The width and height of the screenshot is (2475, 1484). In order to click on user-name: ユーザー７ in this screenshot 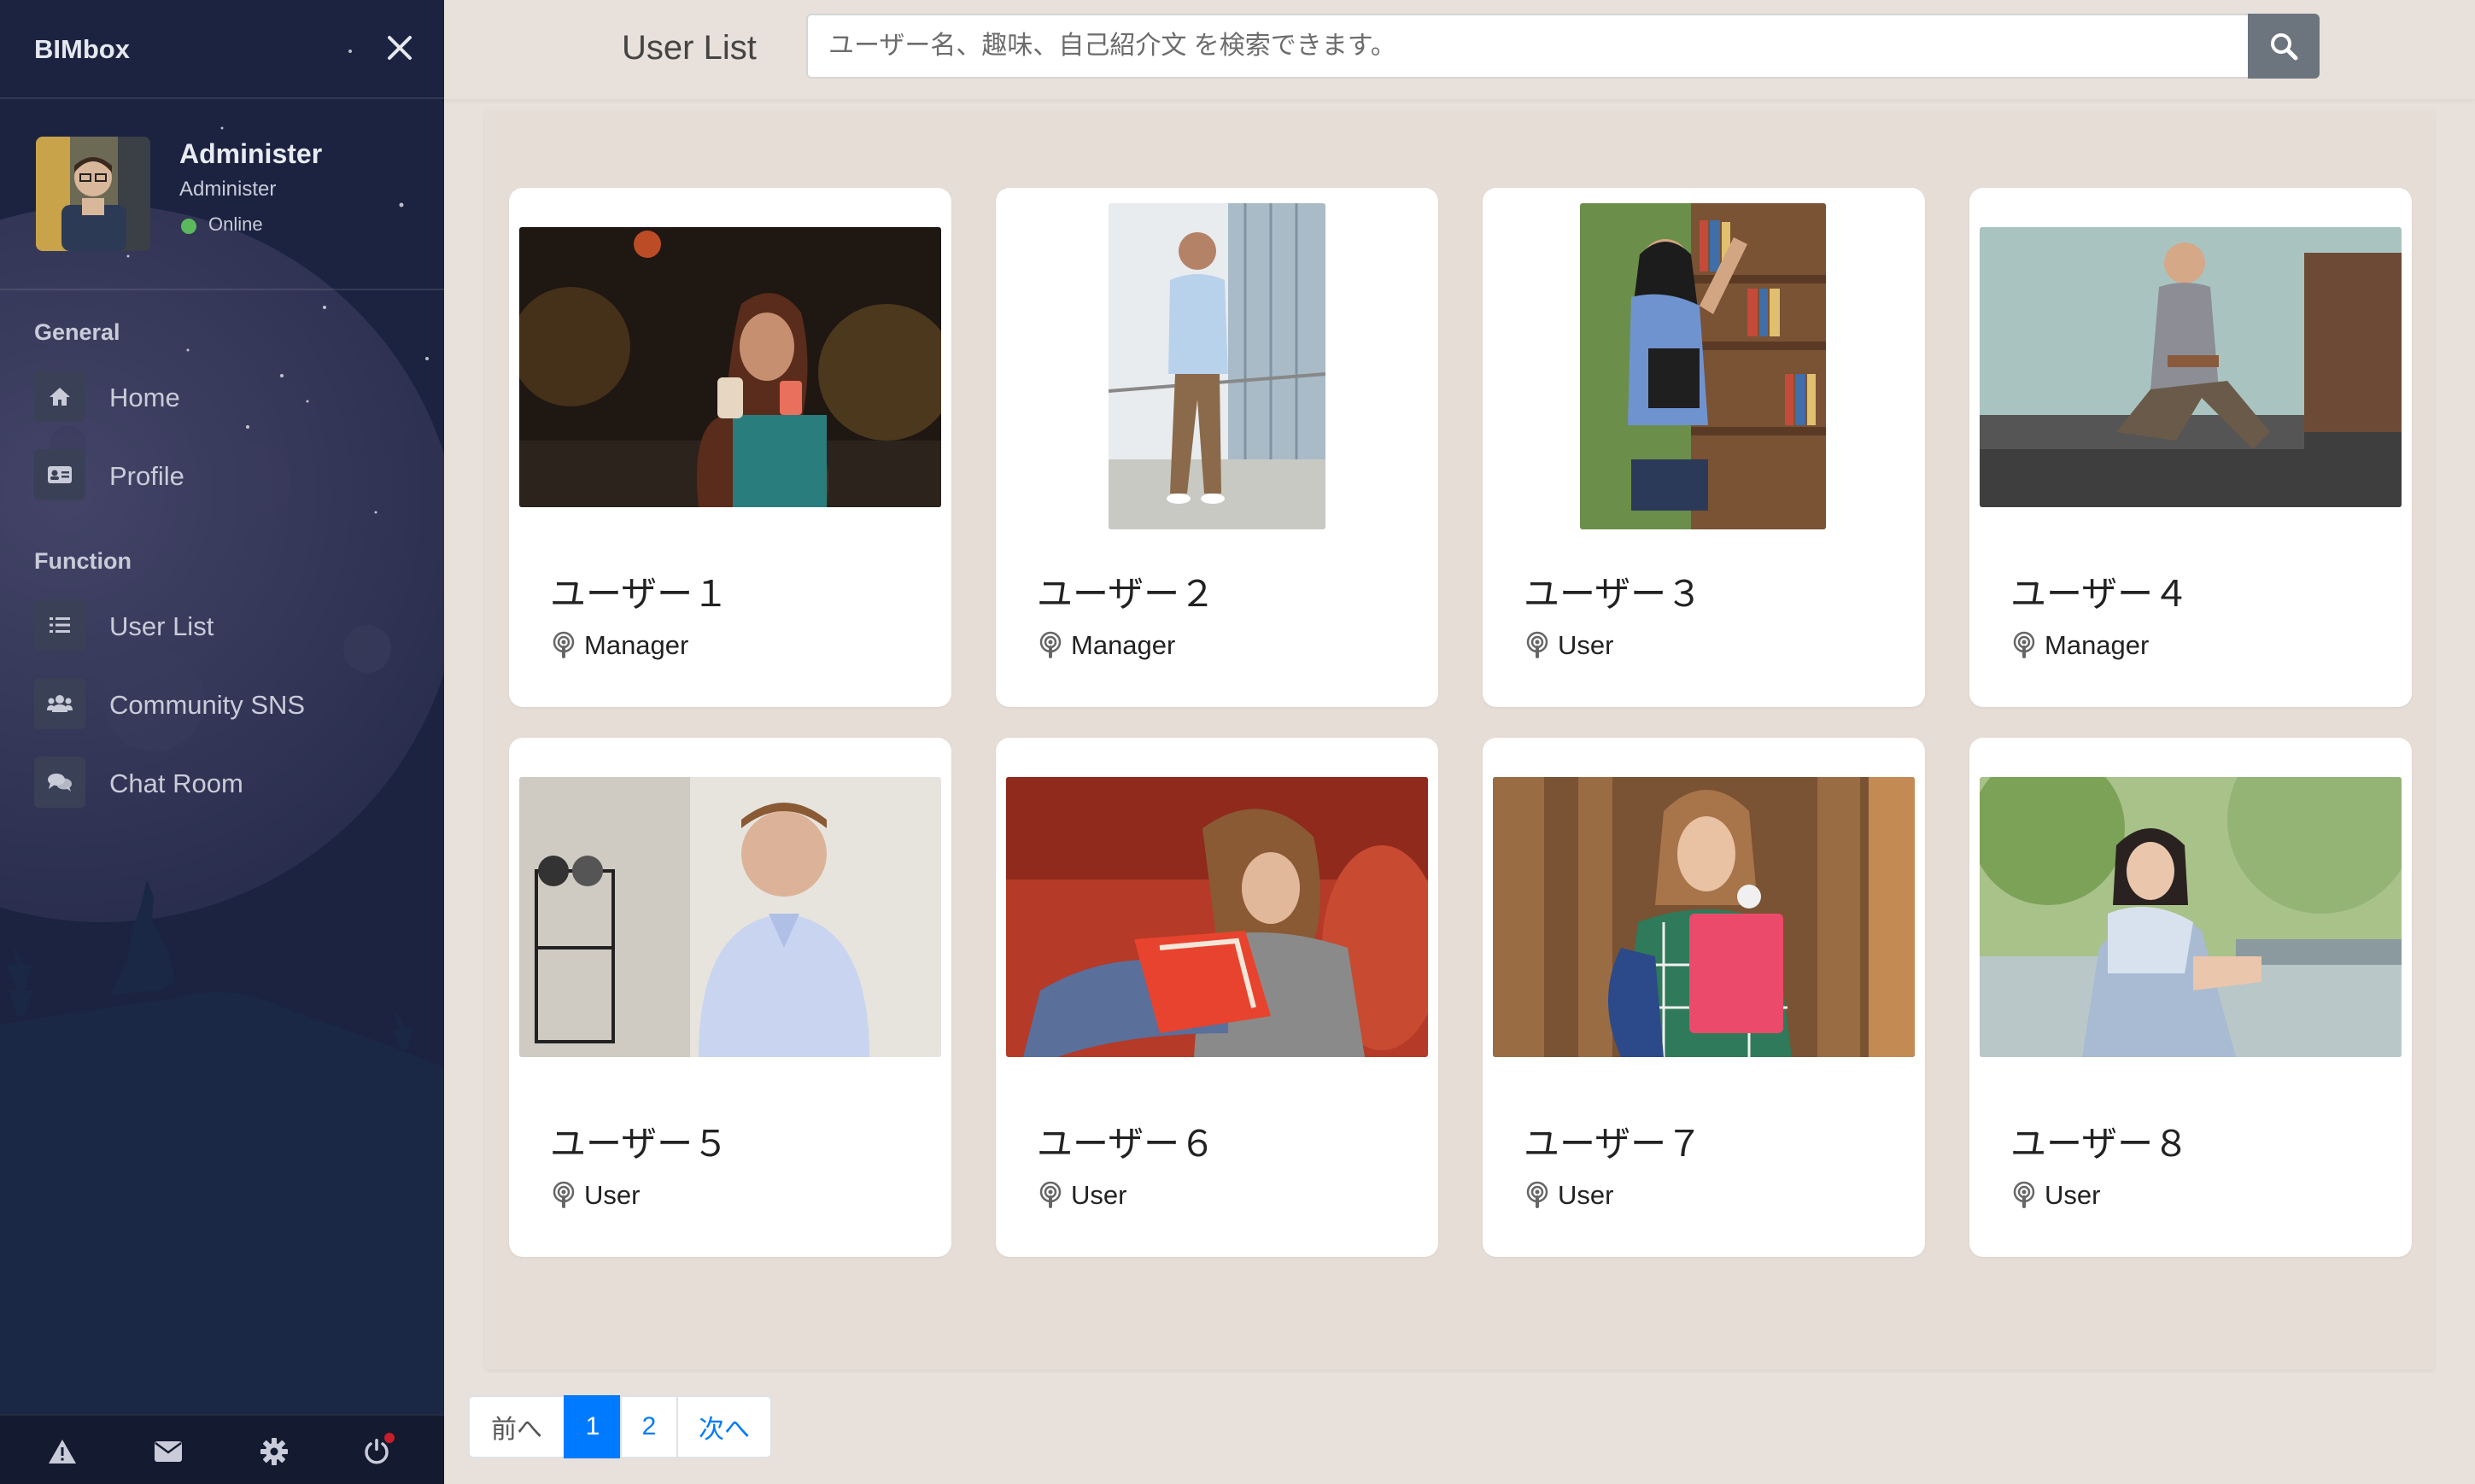, I will do `click(1613, 1144)`.